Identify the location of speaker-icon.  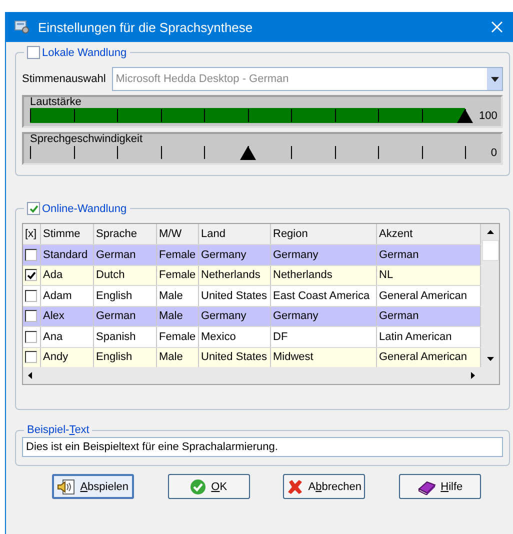
(66, 486).